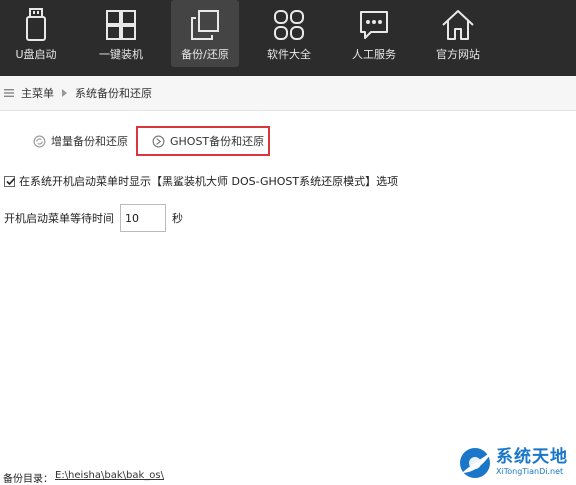 The image size is (576, 485). What do you see at coordinates (289, 25) in the screenshot?
I see `apps-grid-icon` at bounding box center [289, 25].